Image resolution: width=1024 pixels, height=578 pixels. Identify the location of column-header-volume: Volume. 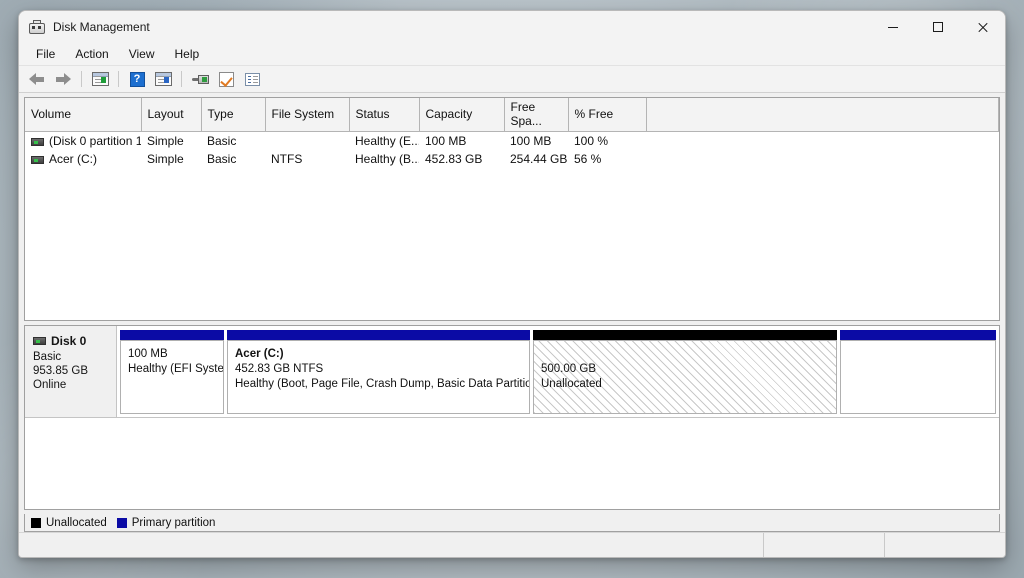
(83, 115).